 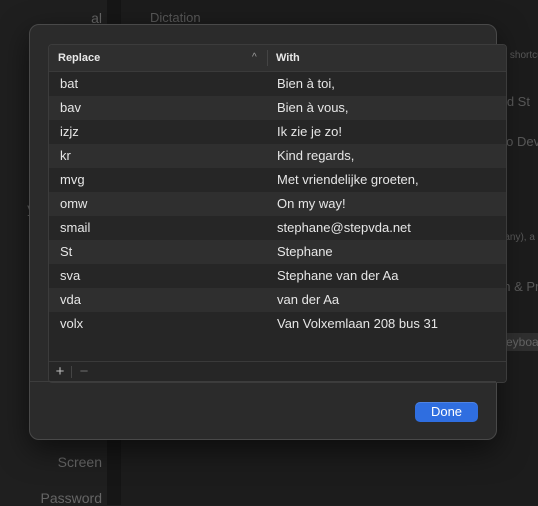 I want to click on table-row: smail stephane@stepvda.net, so click(x=277, y=228).